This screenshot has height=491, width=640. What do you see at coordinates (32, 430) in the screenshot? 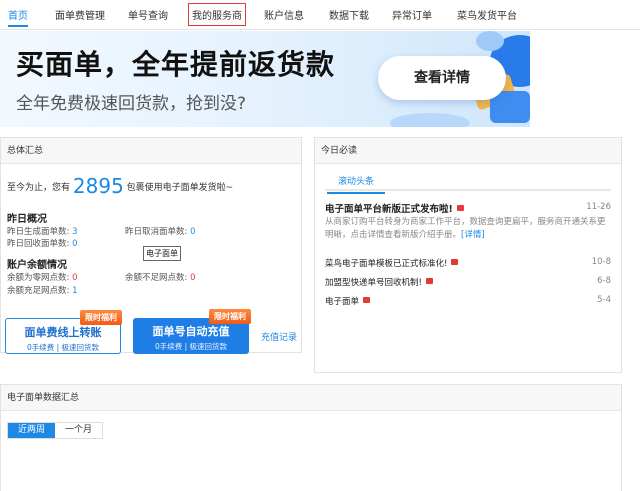
I see `tab-two-weeks: 近两周` at bounding box center [32, 430].